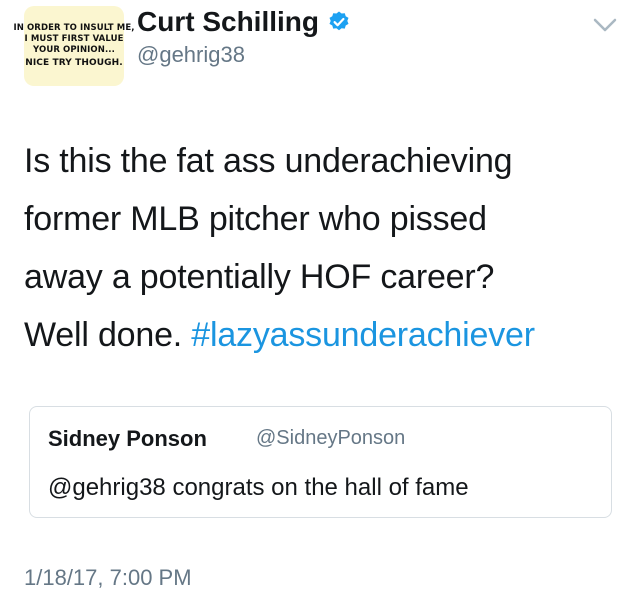 The width and height of the screenshot is (640, 613). What do you see at coordinates (331, 438) in the screenshot?
I see `quoted-handle: @SidneyPonson` at bounding box center [331, 438].